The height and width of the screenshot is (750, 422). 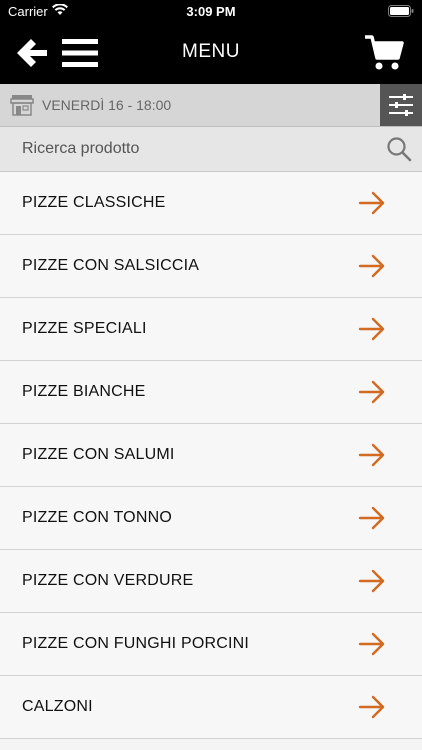 What do you see at coordinates (211, 581) in the screenshot?
I see `list-item: PIZZE CON VERDURE` at bounding box center [211, 581].